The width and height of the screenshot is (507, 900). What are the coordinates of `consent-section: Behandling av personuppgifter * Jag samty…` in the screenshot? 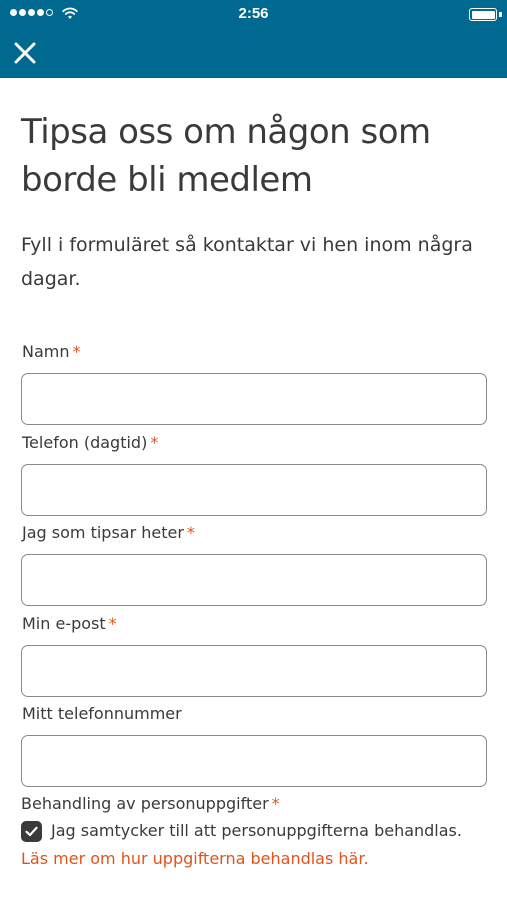 It's located at (261, 831).